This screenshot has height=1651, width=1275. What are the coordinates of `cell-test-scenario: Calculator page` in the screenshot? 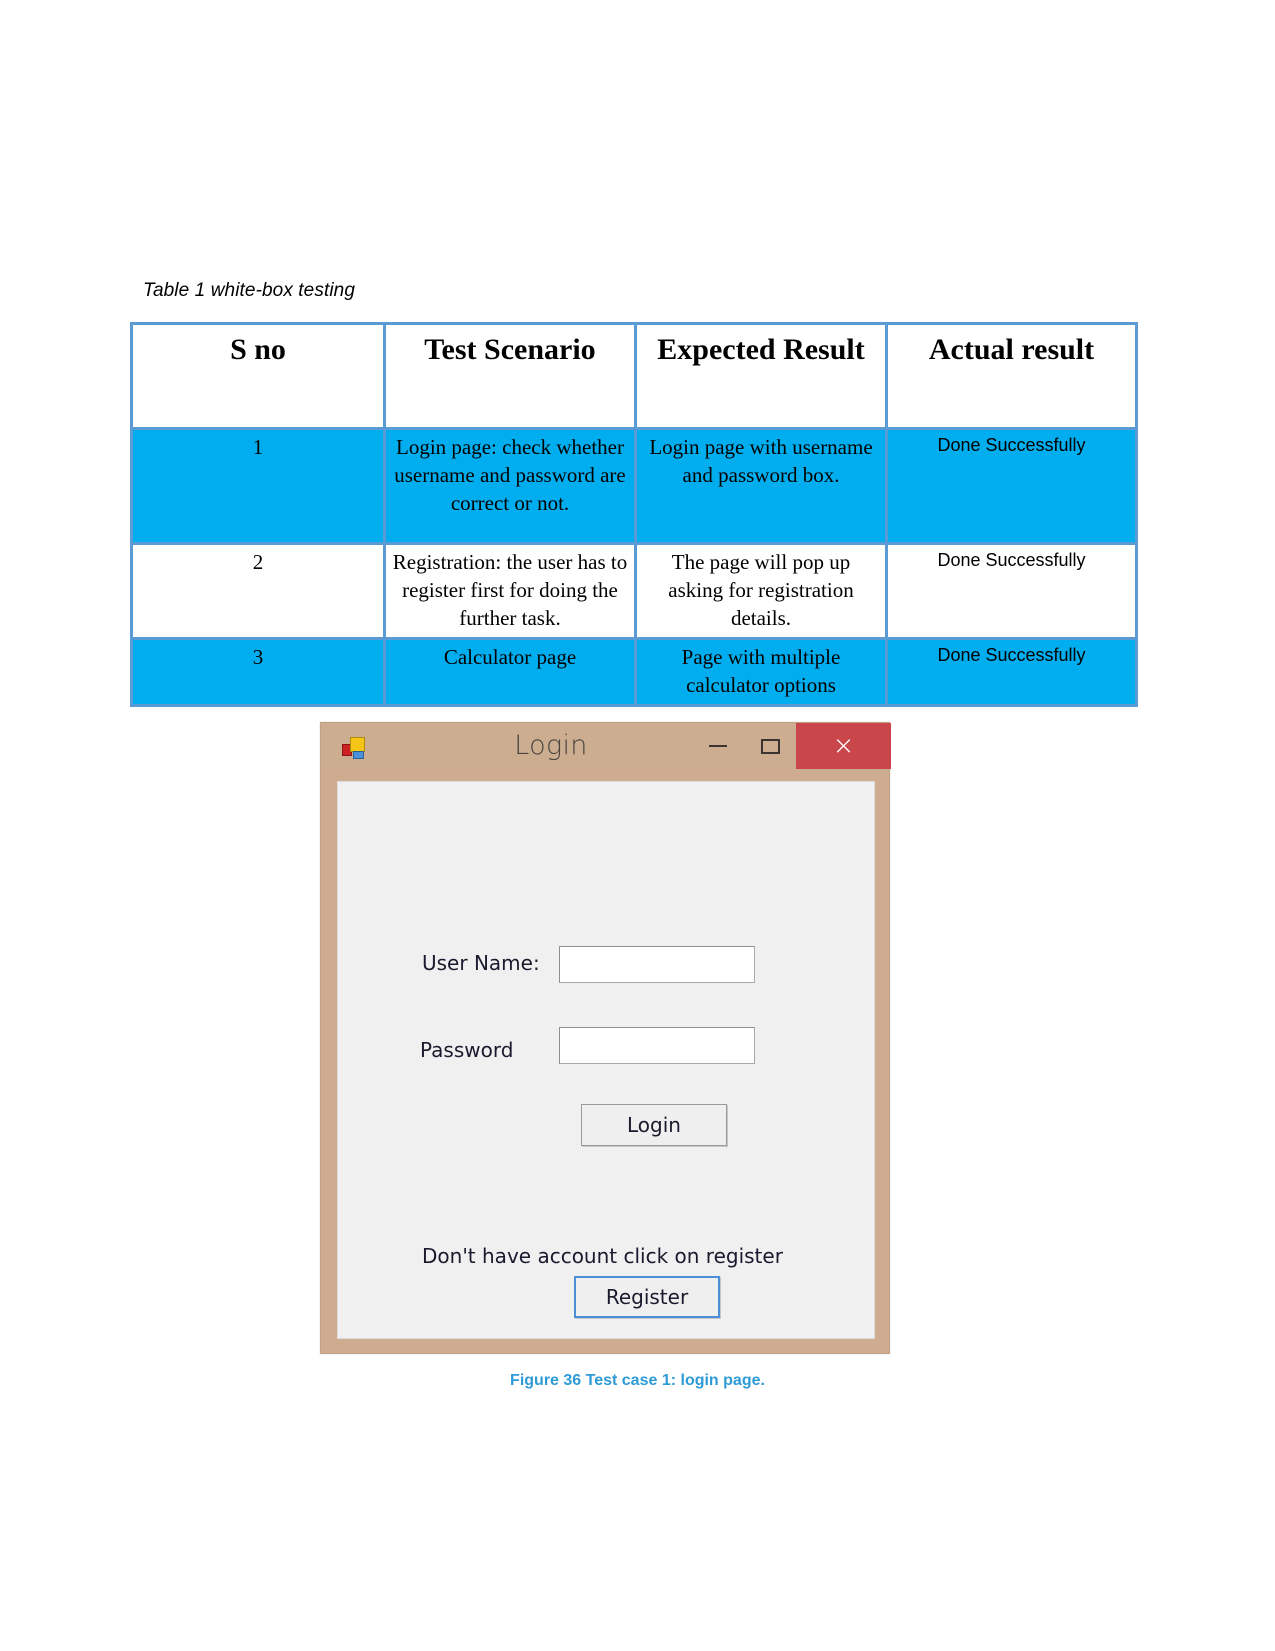 It's located at (510, 671).